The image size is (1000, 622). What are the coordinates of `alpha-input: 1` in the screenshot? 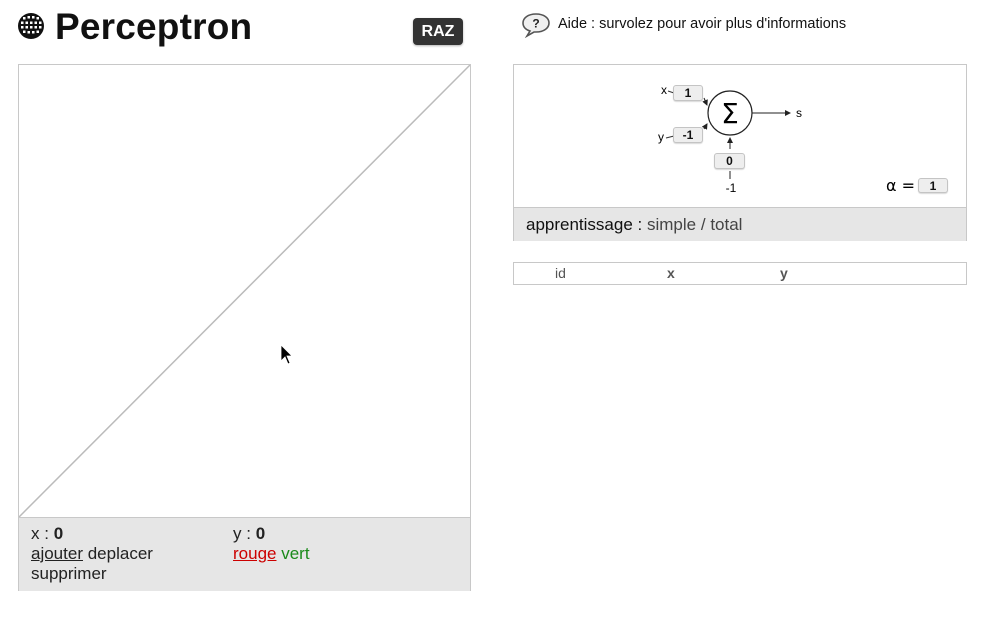 It's located at (933, 185).